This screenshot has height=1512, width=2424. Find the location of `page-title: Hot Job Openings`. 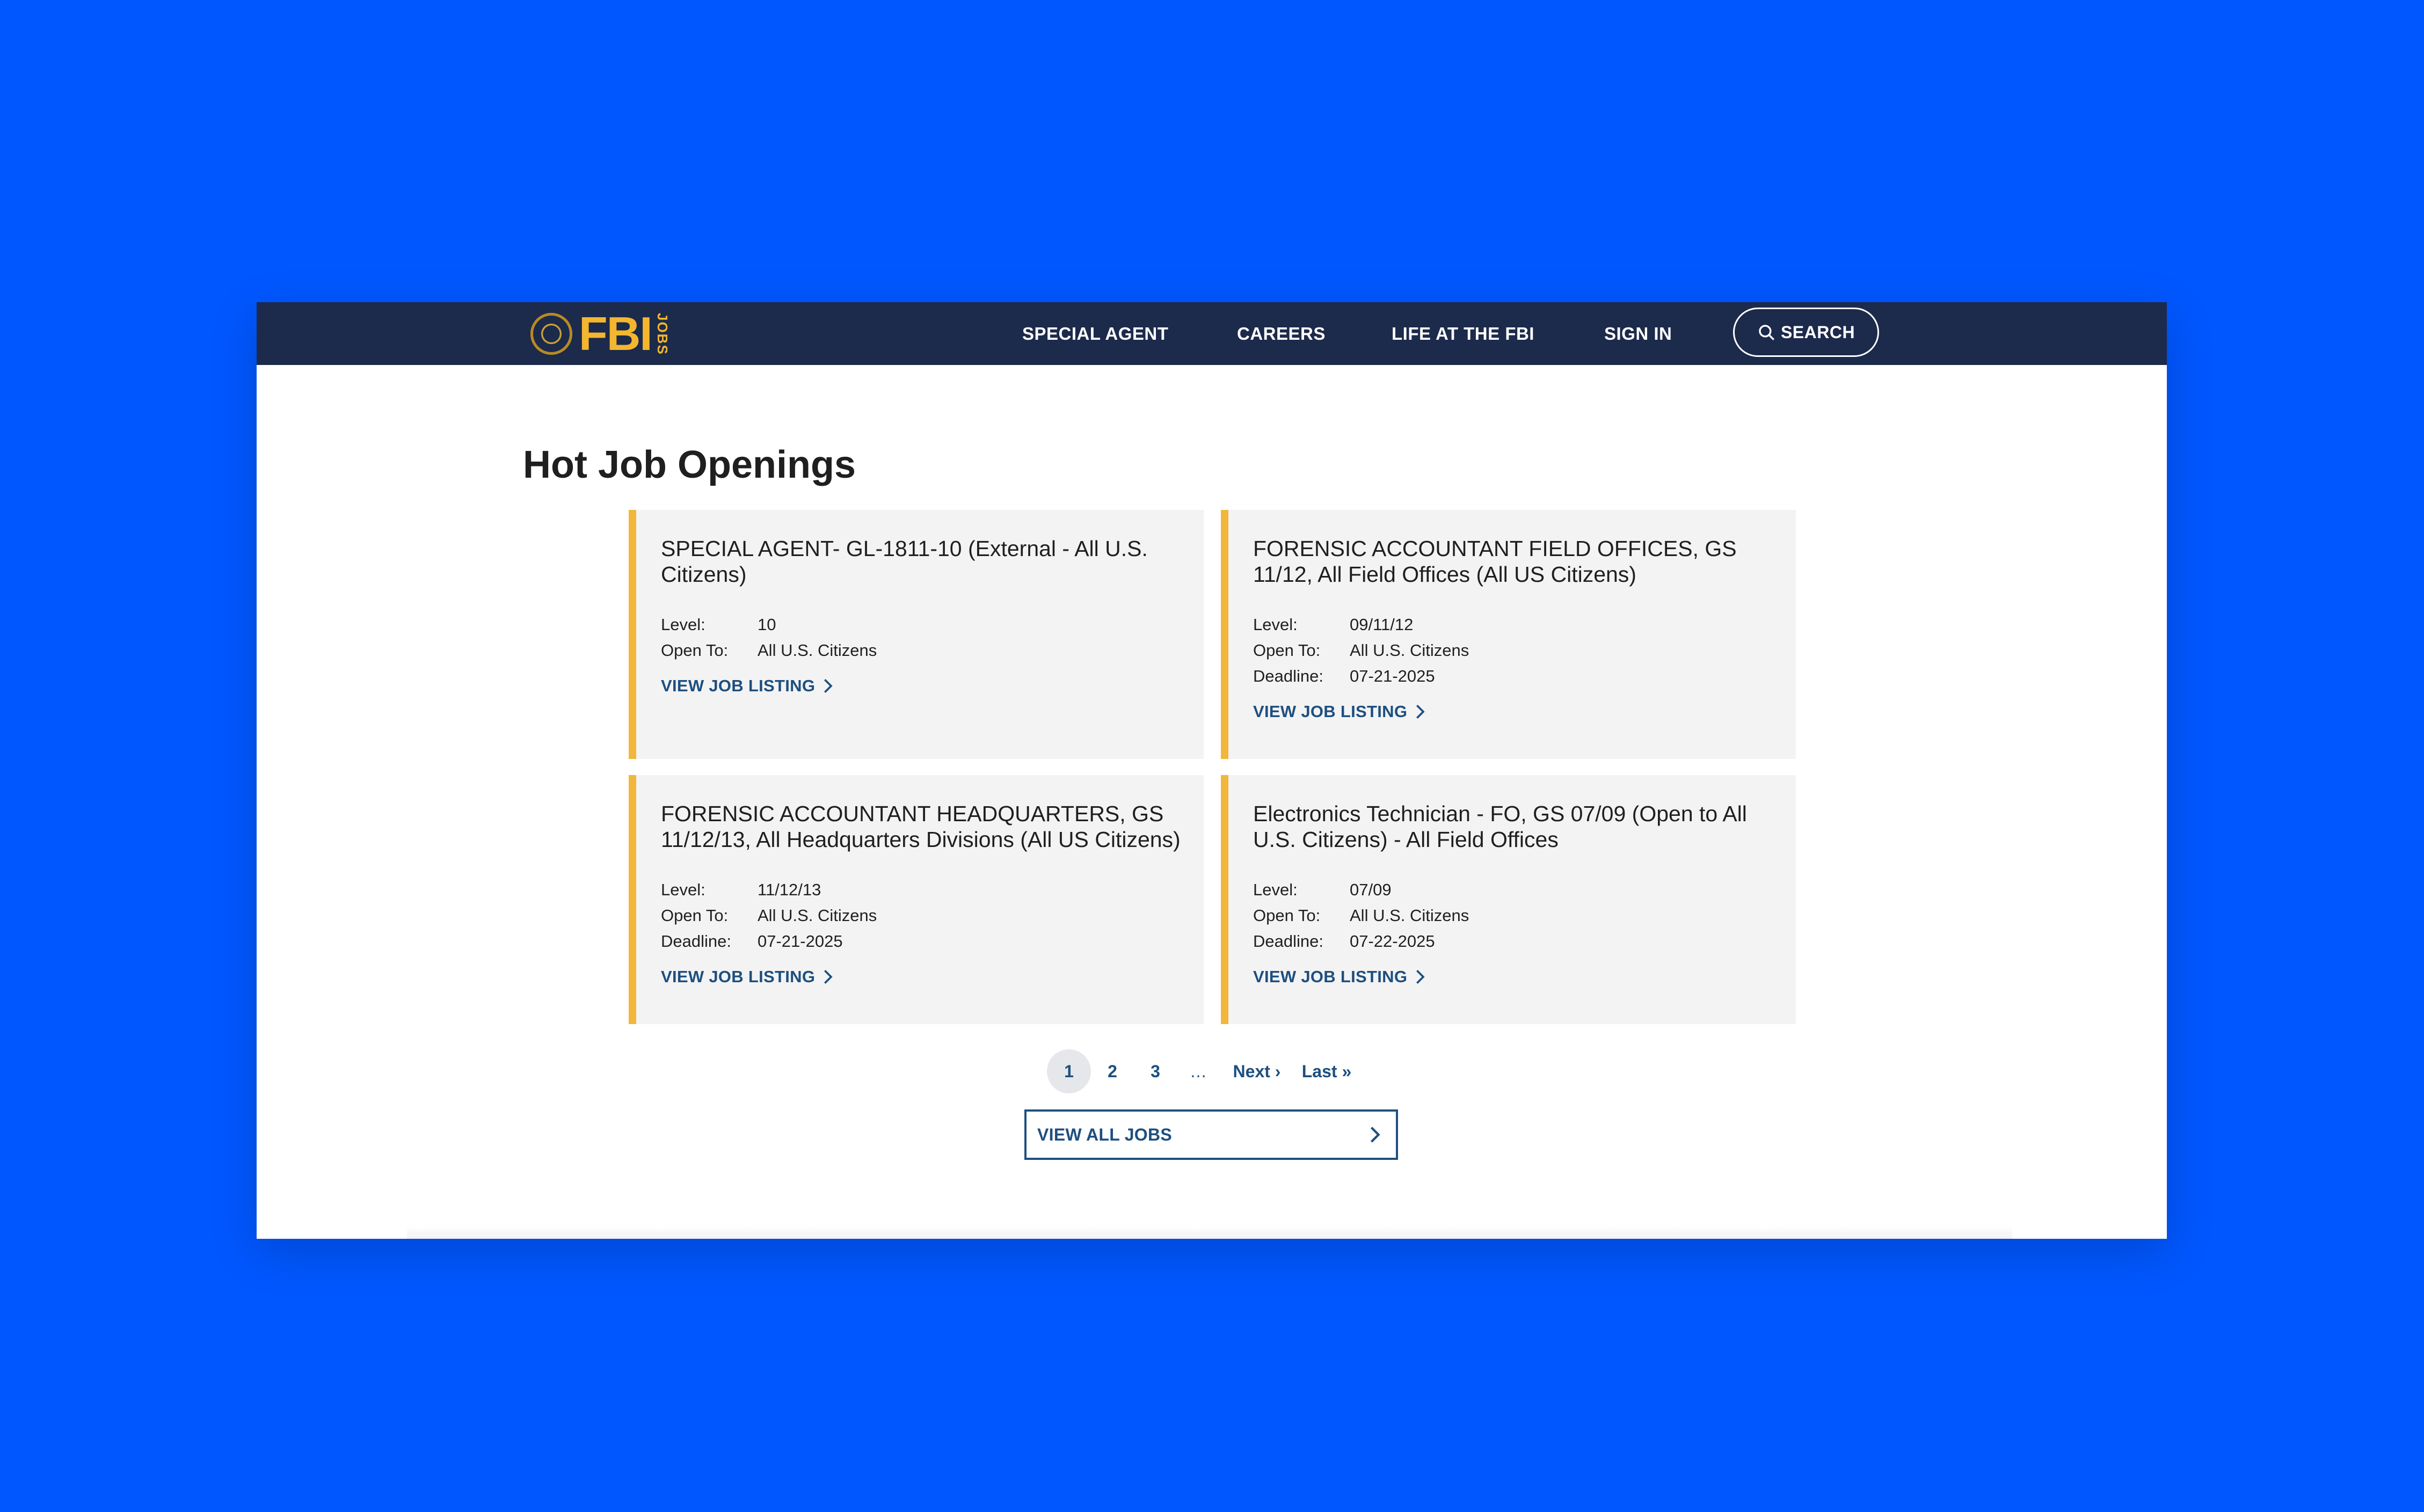

page-title: Hot Job Openings is located at coordinates (689, 464).